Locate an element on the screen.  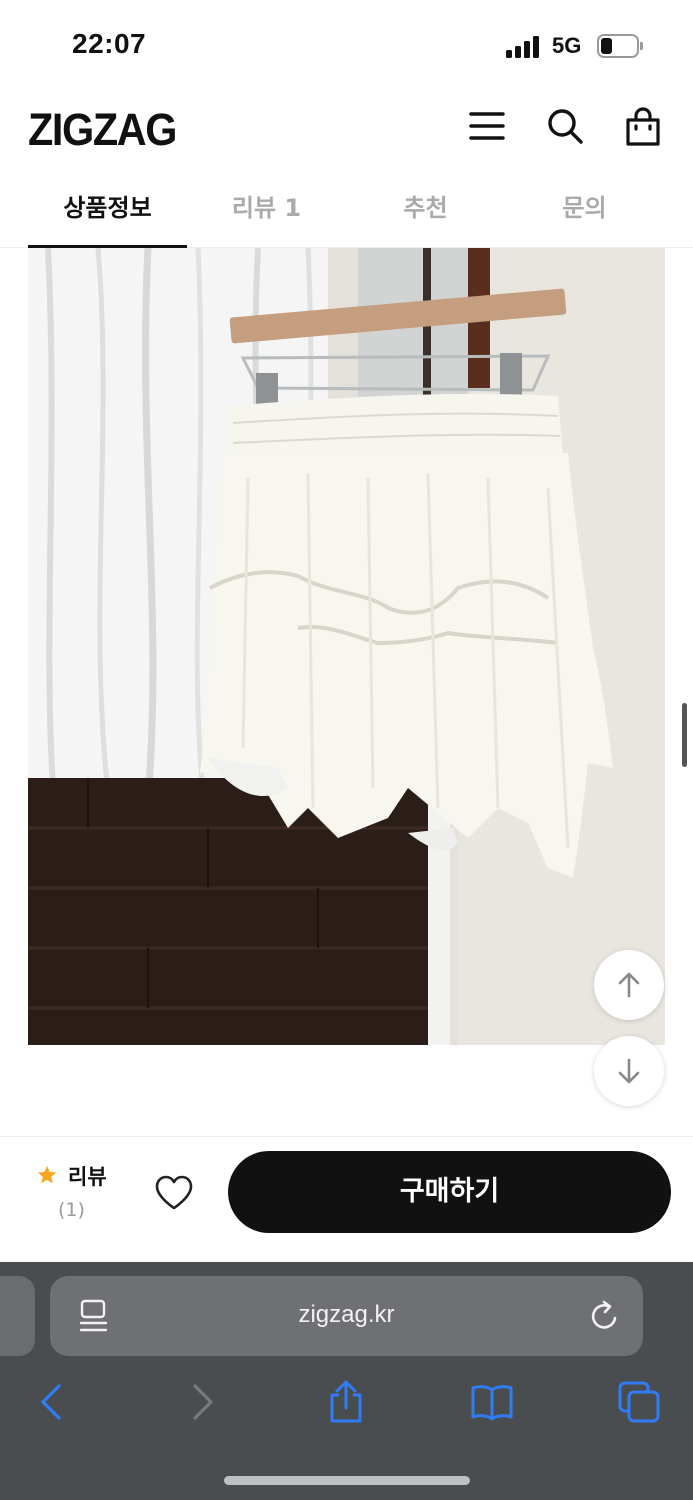
arrow-up-icon is located at coordinates (629, 985).